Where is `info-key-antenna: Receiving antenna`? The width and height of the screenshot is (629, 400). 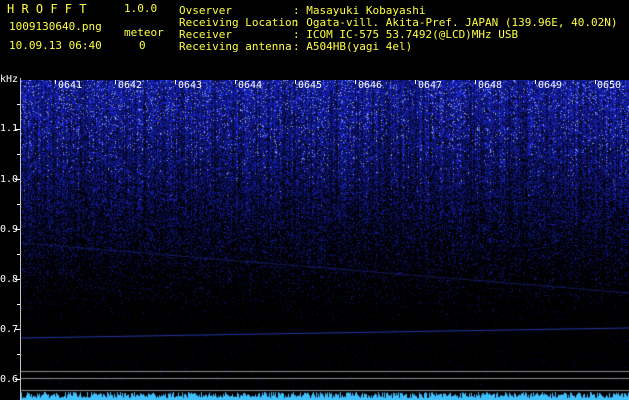 info-key-antenna: Receiving antenna is located at coordinates (235, 46).